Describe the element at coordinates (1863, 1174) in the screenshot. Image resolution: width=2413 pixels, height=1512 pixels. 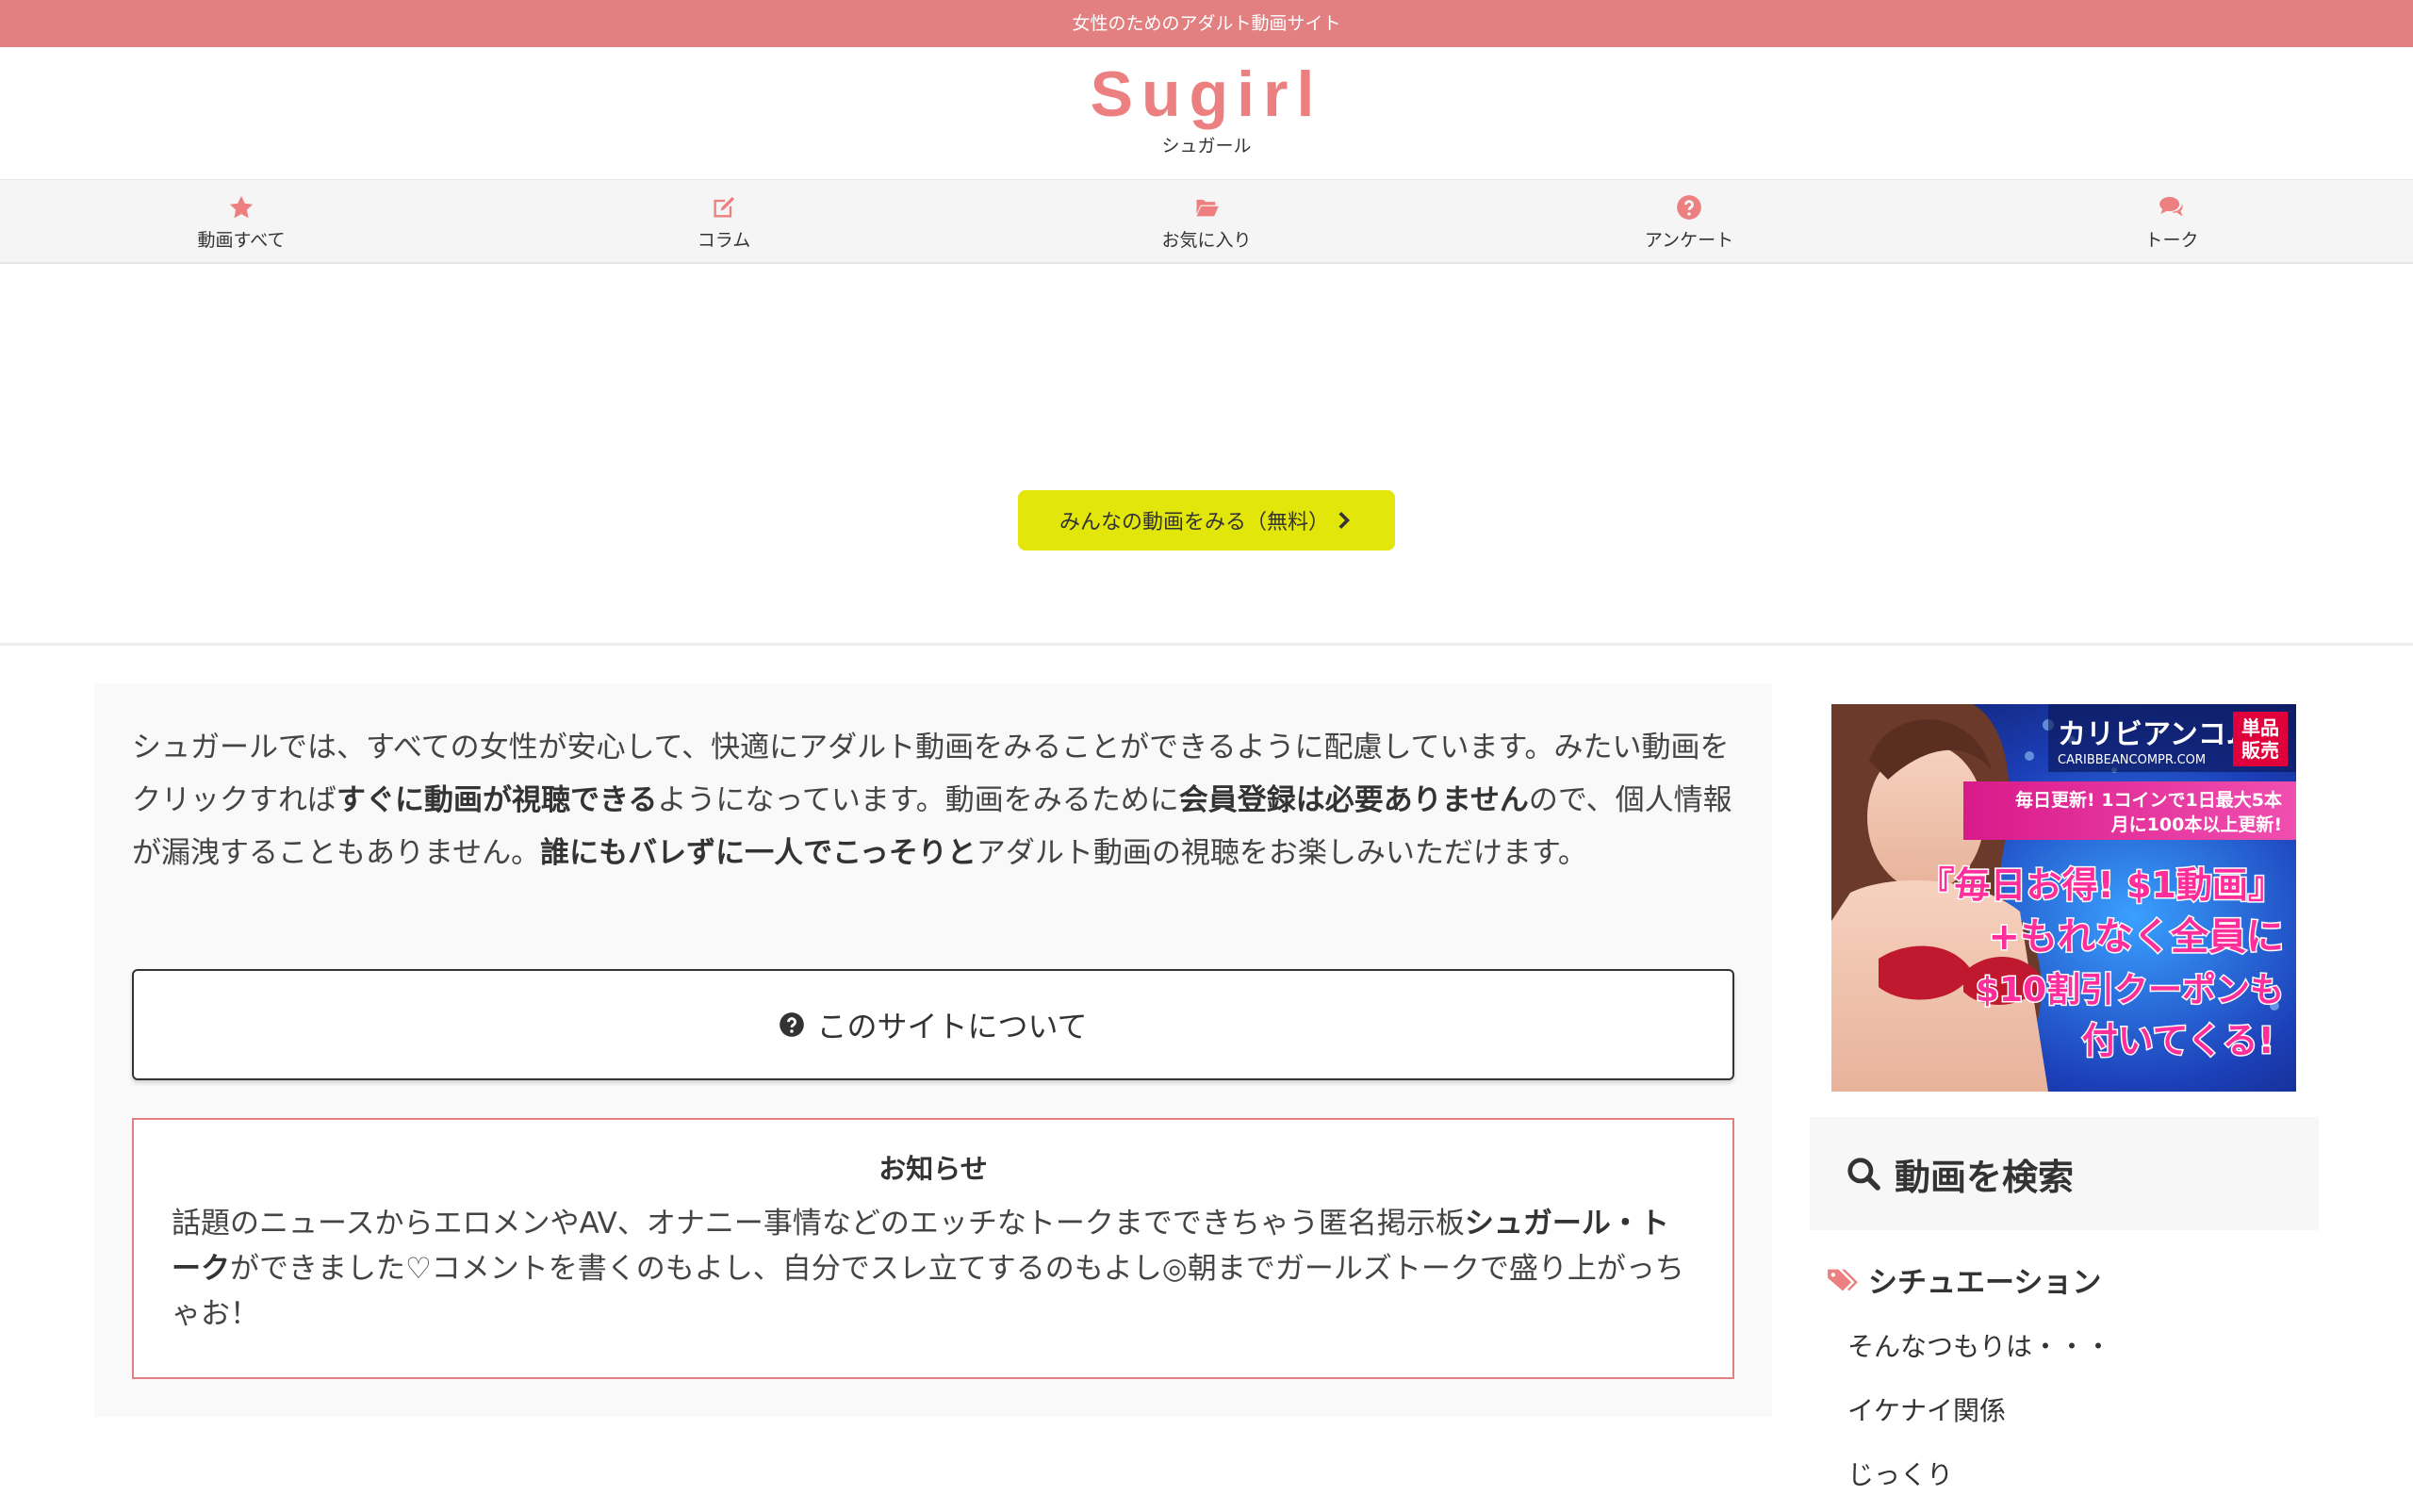
I see `search-icon` at that location.